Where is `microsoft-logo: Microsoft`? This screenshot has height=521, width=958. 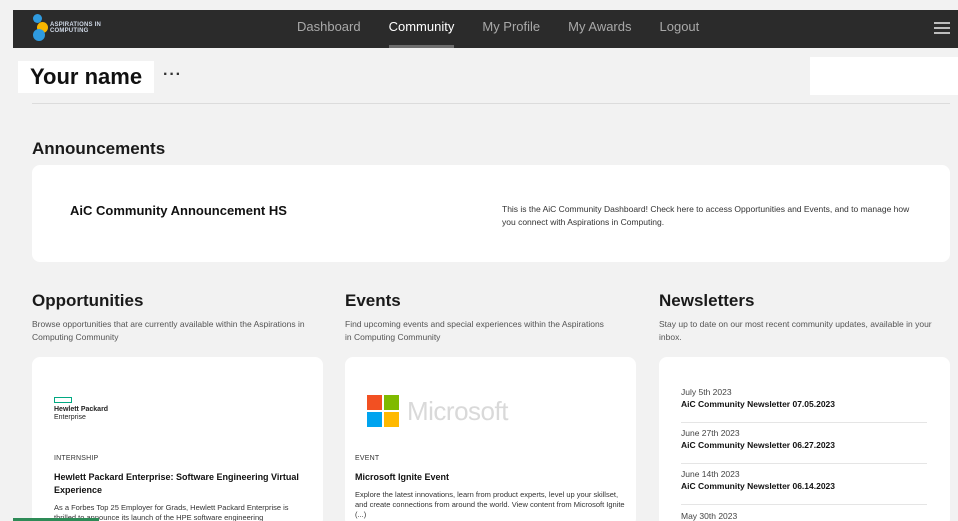
microsoft-logo: Microsoft is located at coordinates (437, 411).